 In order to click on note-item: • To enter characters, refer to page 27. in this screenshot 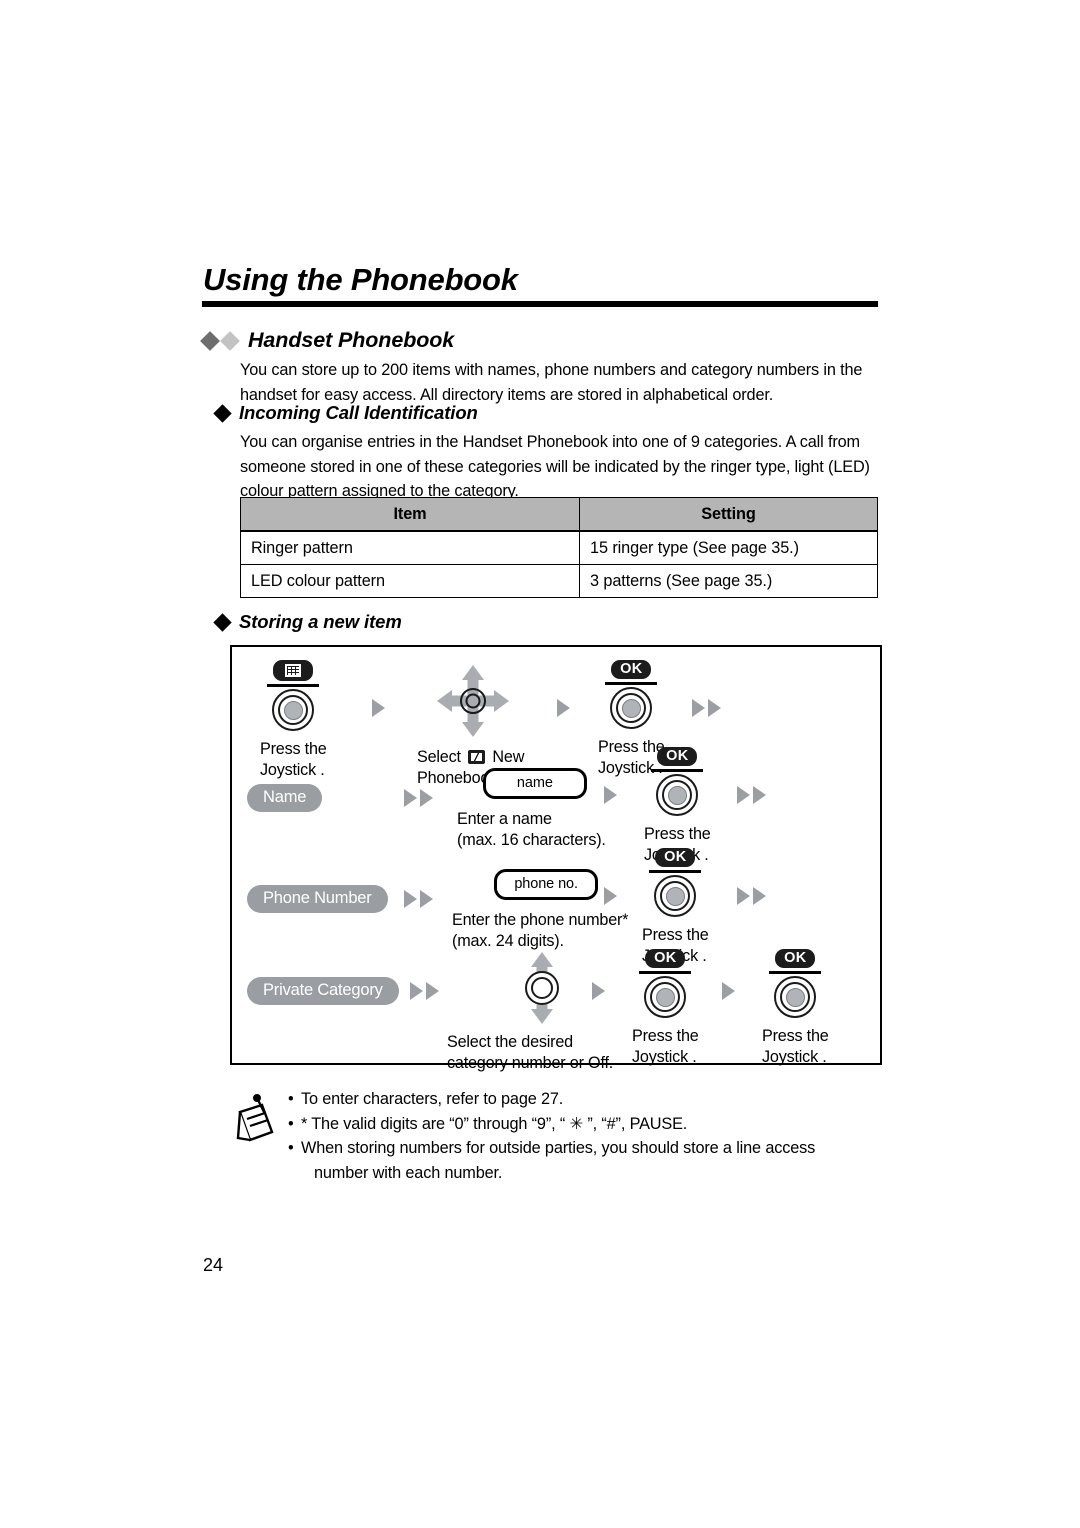, I will do `click(551, 1099)`.